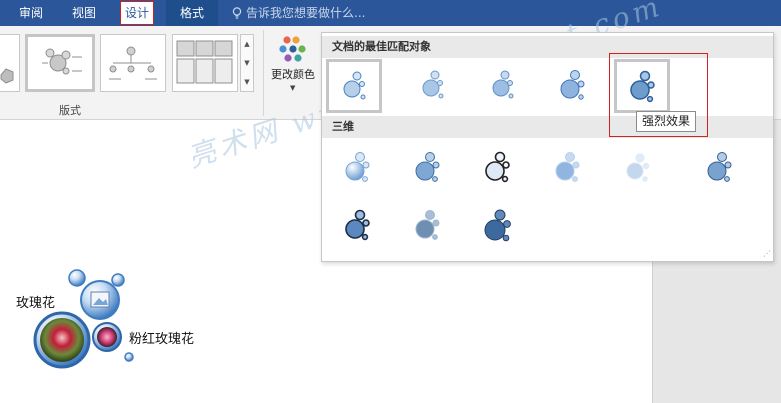 This screenshot has width=781, height=403. I want to click on best-match-header: 文档的最佳匹配对象, so click(547, 47).